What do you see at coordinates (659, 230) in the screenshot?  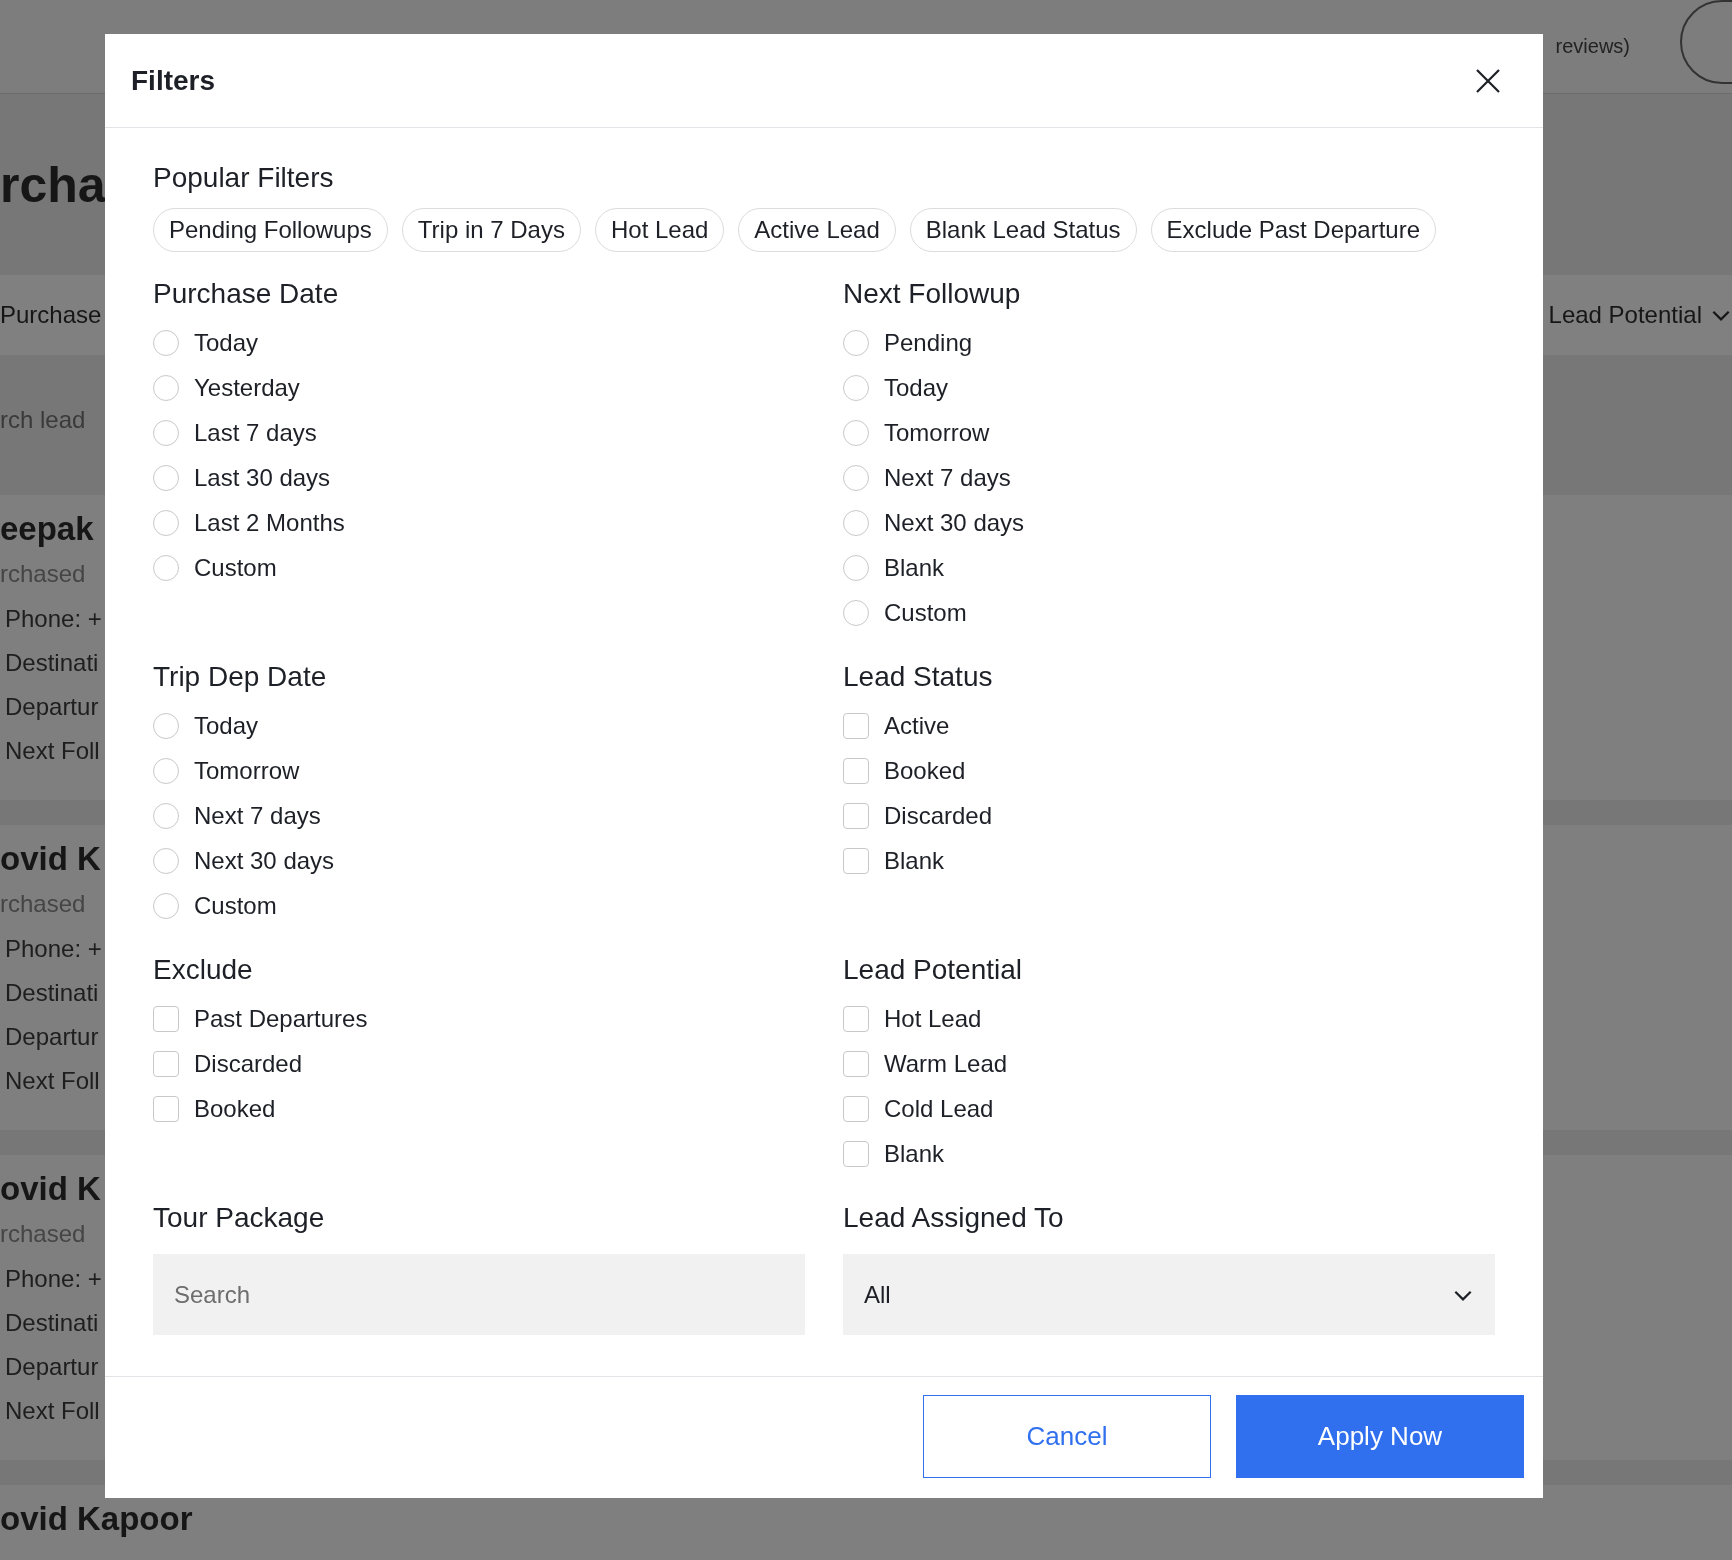 I see `filter-chip: Hot Lead` at bounding box center [659, 230].